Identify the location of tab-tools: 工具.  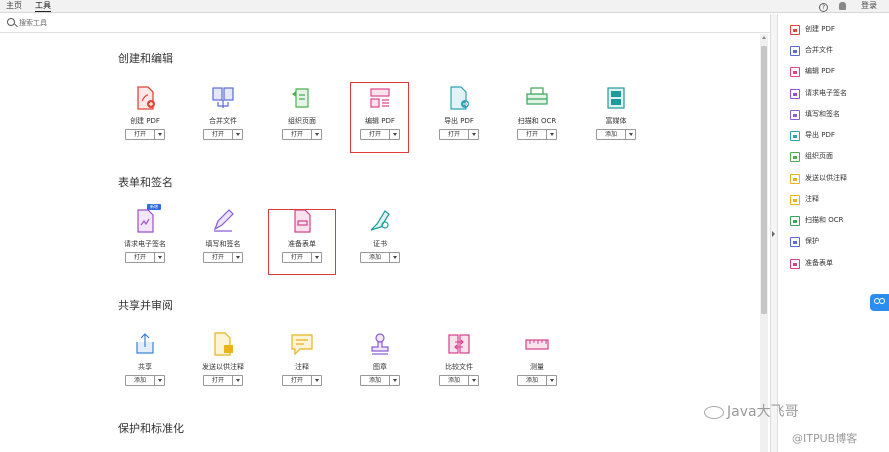
(43, 6).